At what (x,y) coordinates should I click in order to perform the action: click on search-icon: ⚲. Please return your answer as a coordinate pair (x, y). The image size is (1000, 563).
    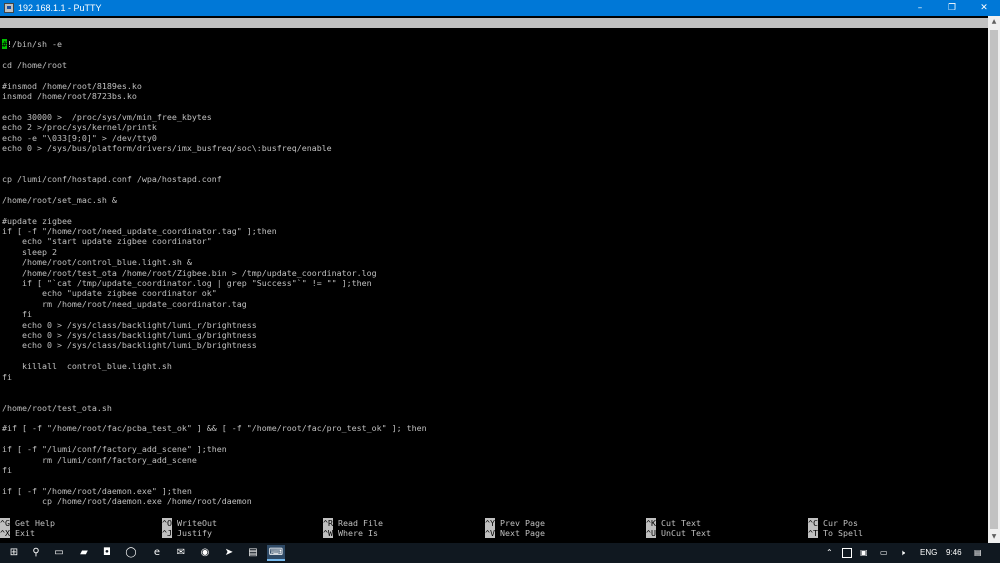
    Looking at the image, I should click on (36, 553).